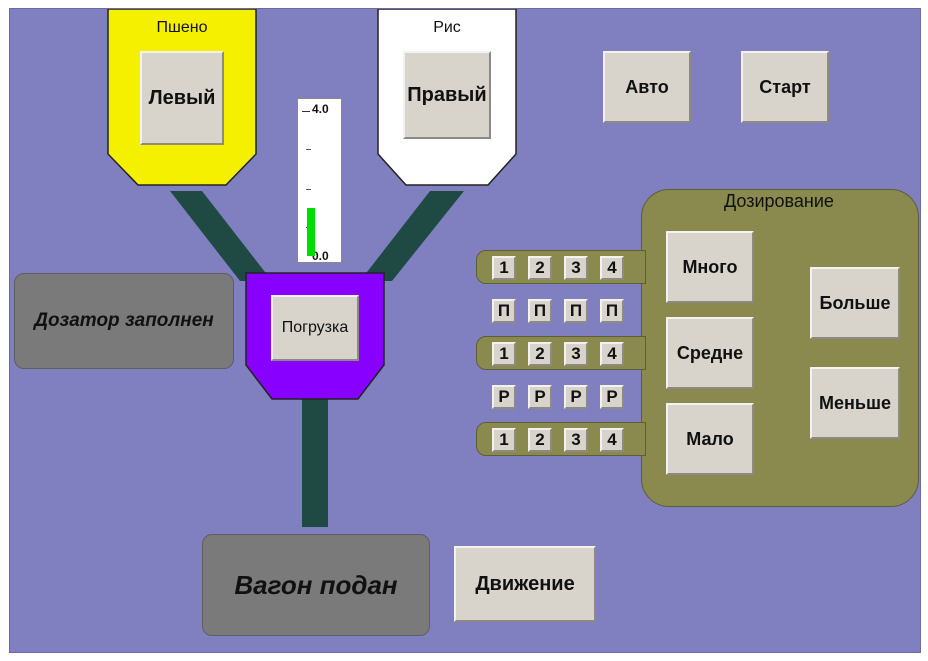 This screenshot has height=661, width=928. Describe the element at coordinates (612, 311) in the screenshot. I see `row2-btn-4: П` at that location.